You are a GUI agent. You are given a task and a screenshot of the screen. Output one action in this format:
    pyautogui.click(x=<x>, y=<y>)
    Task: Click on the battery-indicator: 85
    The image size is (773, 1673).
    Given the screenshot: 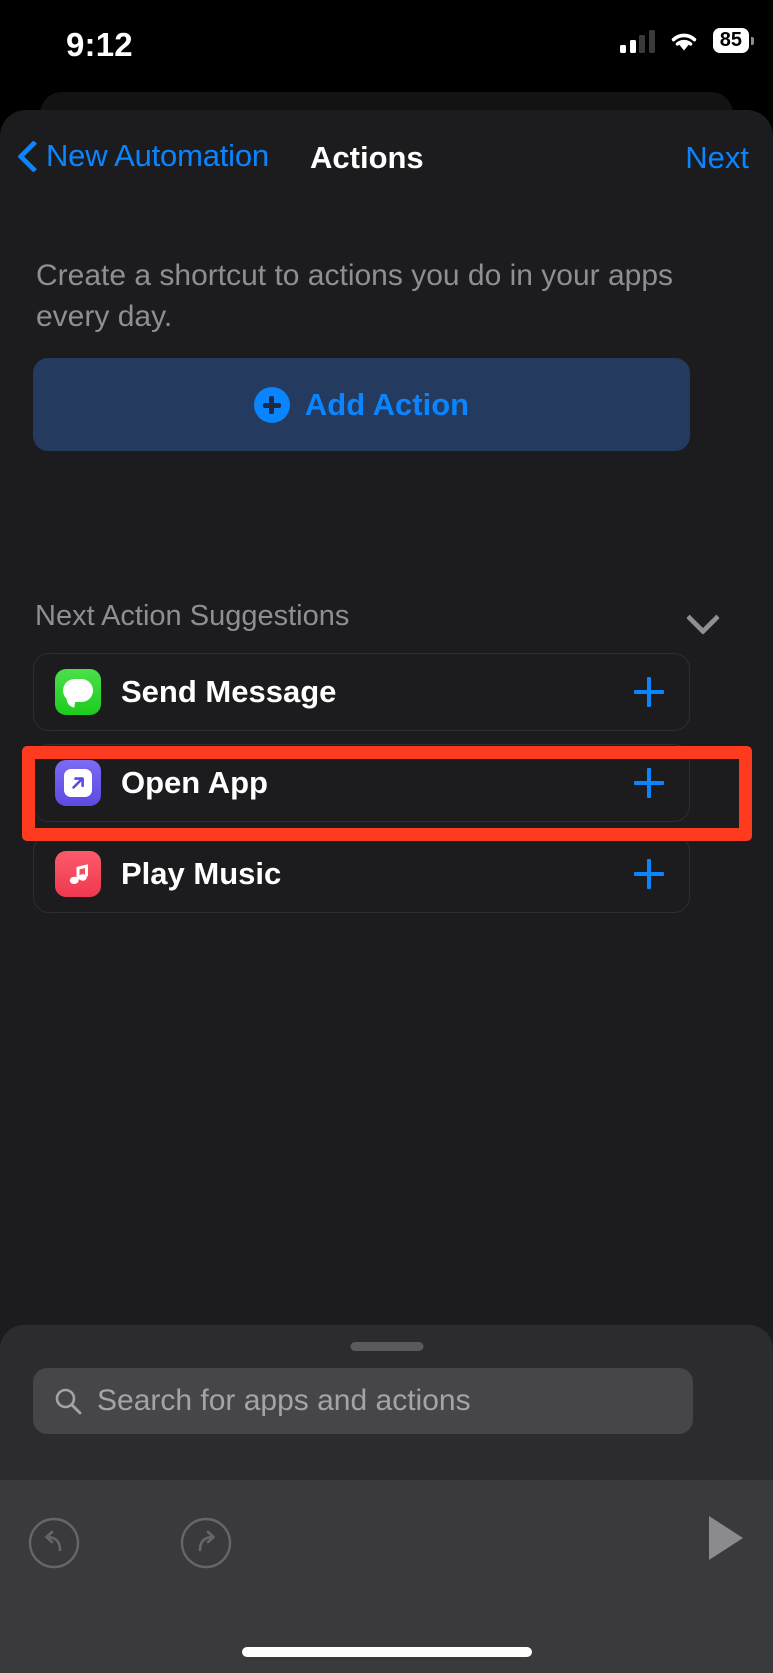 What is the action you would take?
    pyautogui.click(x=733, y=40)
    